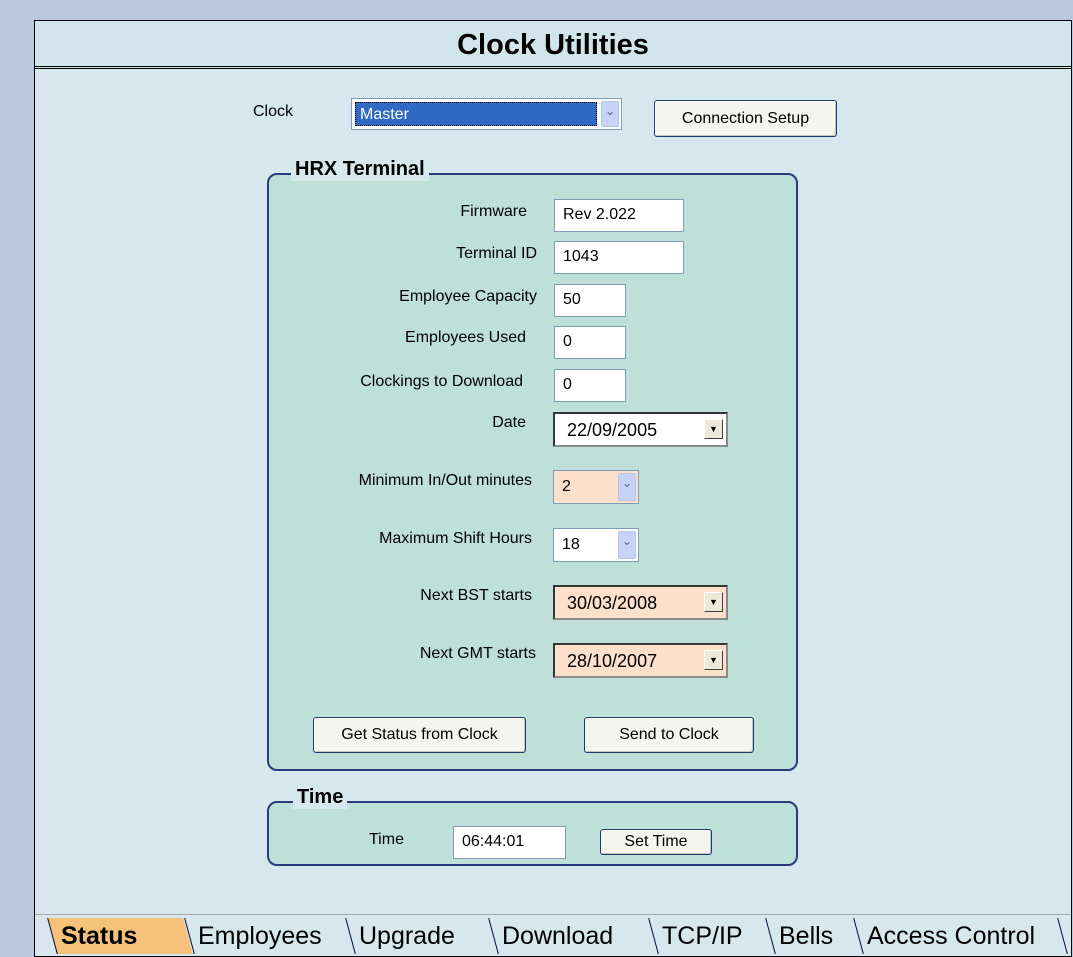 The height and width of the screenshot is (957, 1073). What do you see at coordinates (571, 544) in the screenshot?
I see `max-shift-value: 18` at bounding box center [571, 544].